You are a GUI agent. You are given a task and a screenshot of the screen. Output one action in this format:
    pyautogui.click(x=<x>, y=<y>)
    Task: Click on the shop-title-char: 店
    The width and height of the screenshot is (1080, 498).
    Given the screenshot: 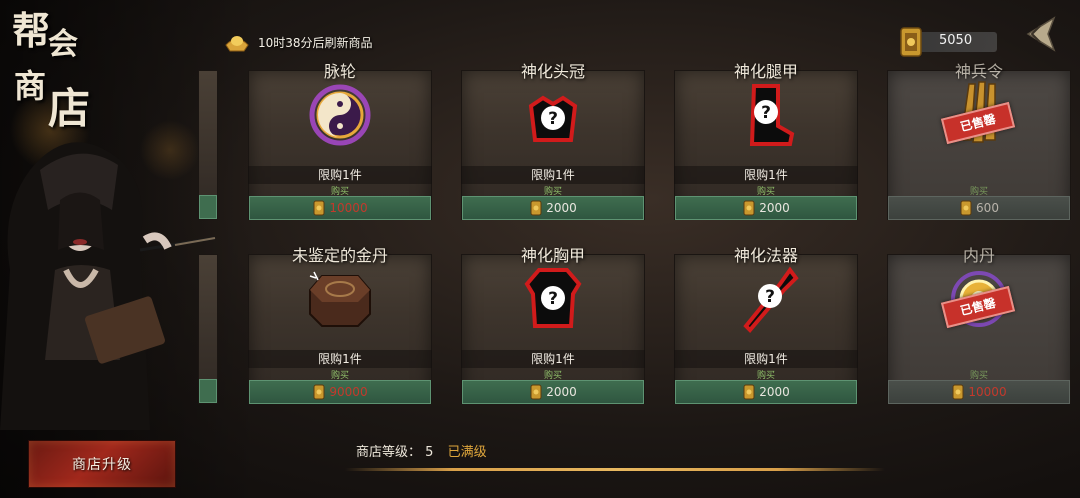 What is the action you would take?
    pyautogui.click(x=69, y=108)
    